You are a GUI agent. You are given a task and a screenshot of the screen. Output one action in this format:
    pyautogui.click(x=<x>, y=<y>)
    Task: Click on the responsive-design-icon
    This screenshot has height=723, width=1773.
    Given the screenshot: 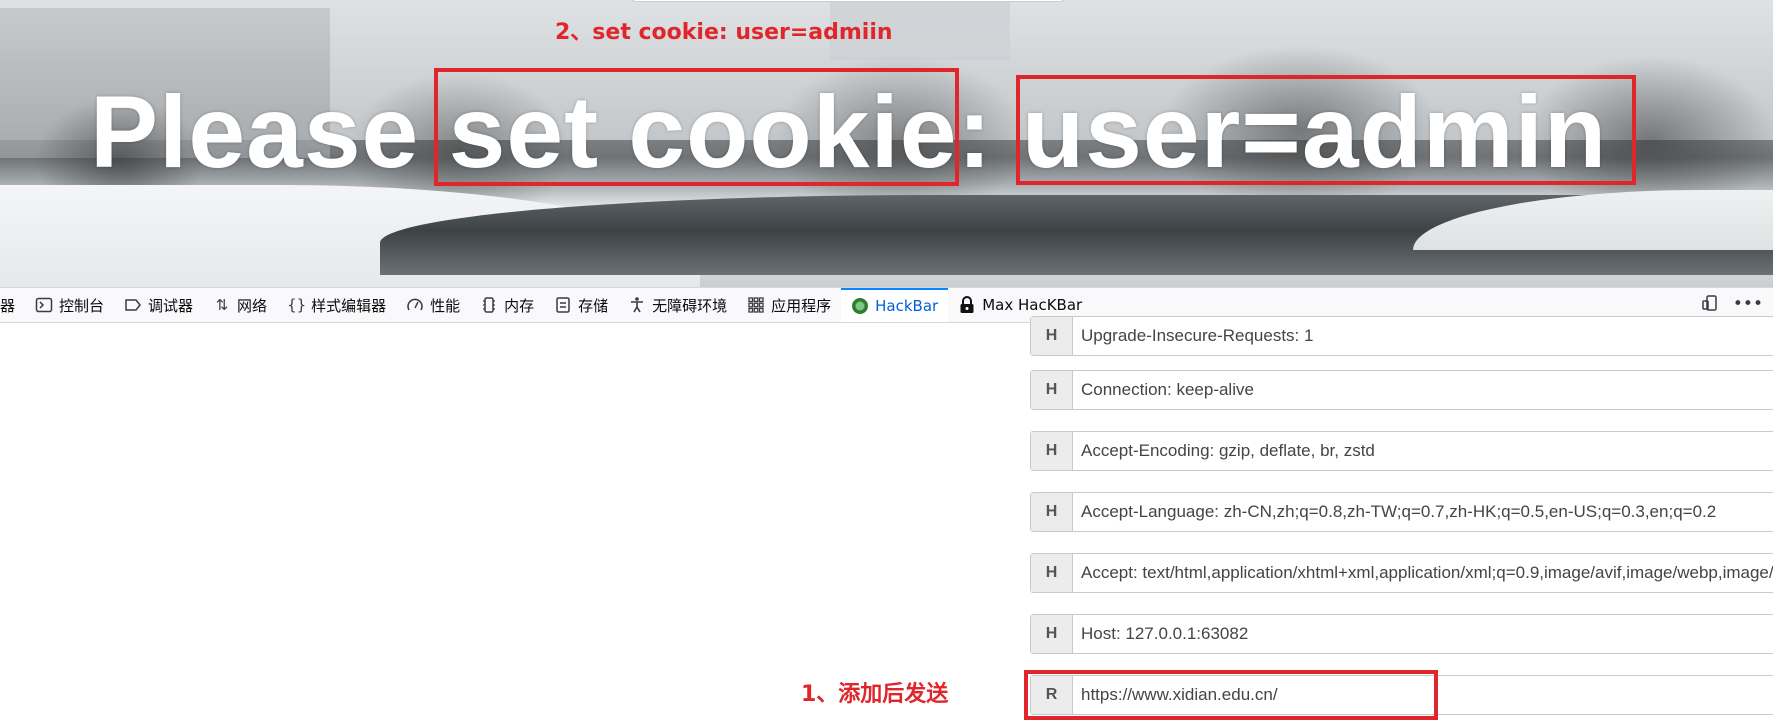 What is the action you would take?
    pyautogui.click(x=1710, y=305)
    